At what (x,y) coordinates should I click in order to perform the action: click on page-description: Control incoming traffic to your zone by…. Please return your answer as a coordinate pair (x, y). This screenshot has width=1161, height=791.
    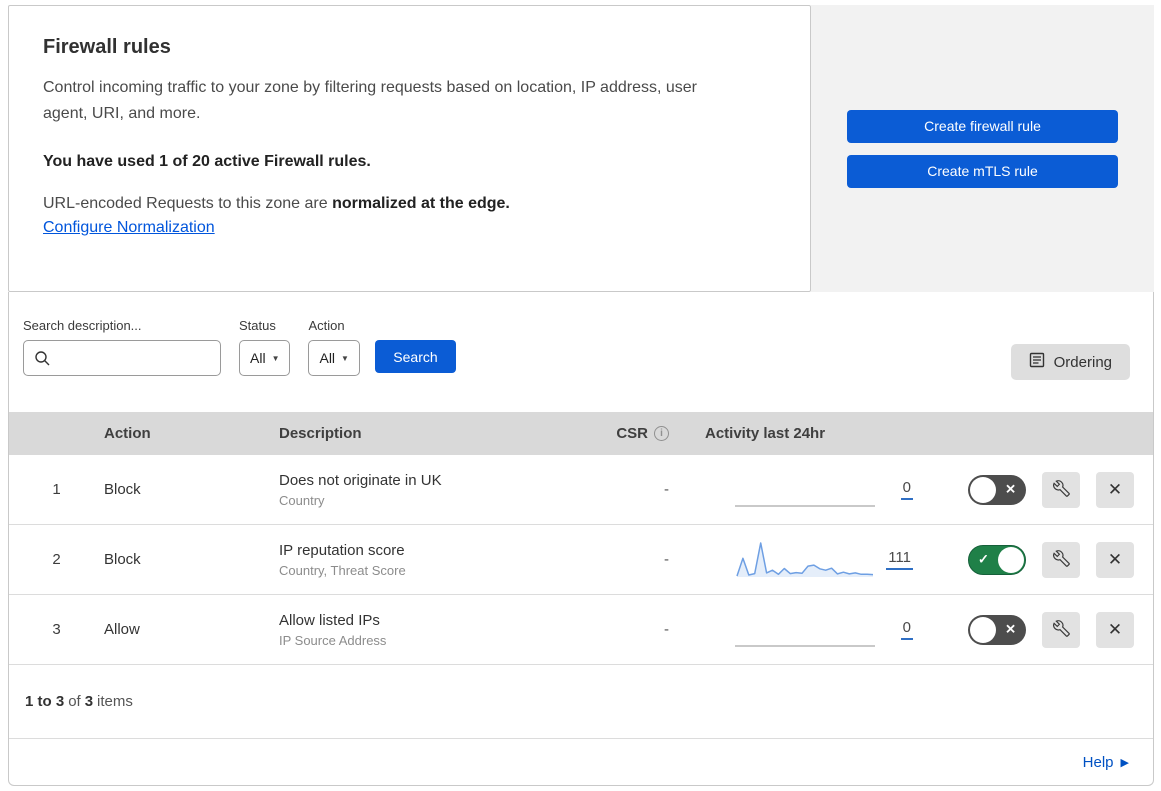
    Looking at the image, I should click on (370, 100).